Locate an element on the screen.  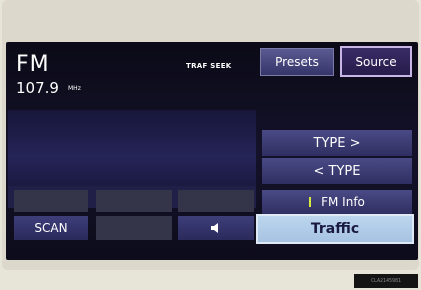
frequency-unit: MHz is located at coordinates (74, 88).